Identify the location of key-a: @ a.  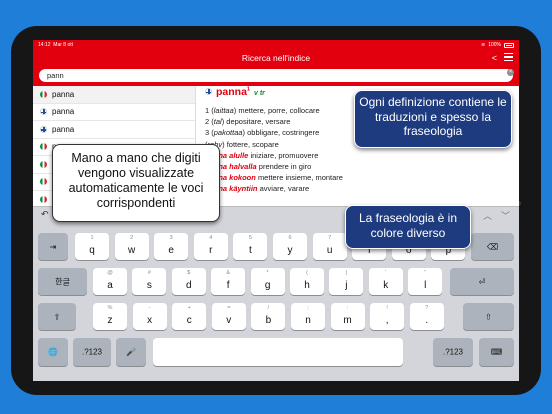
(110, 281).